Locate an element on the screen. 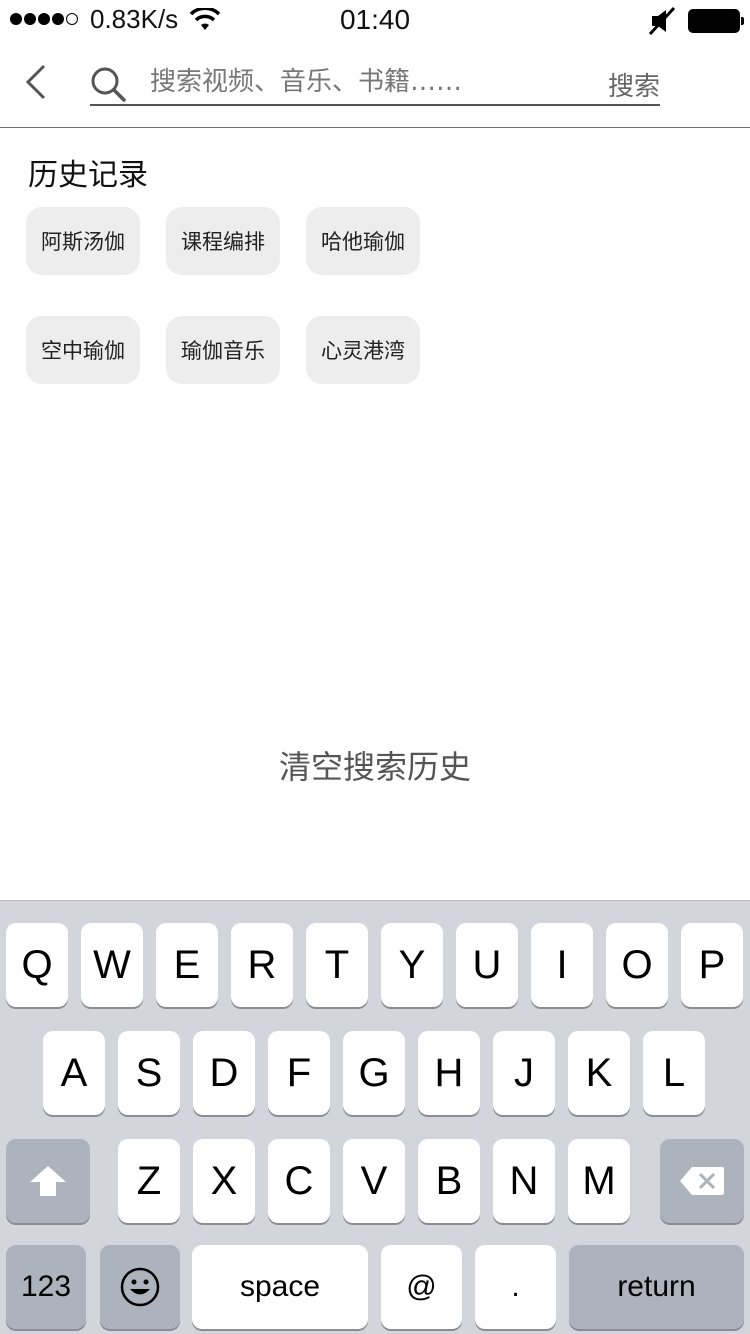  key-w: W is located at coordinates (112, 965).